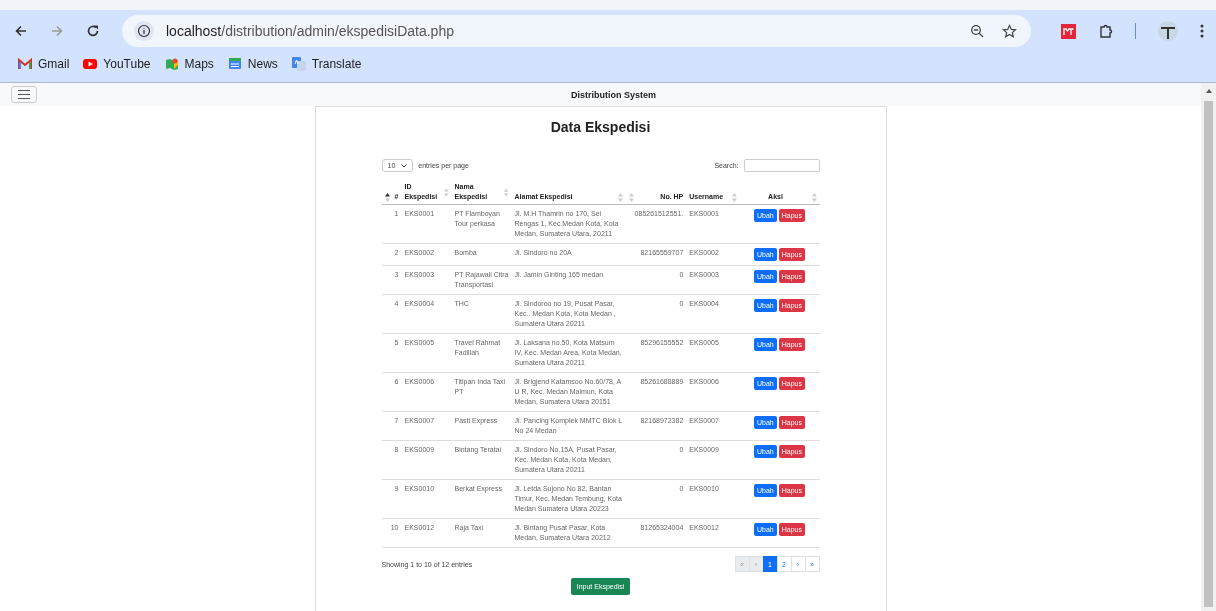 The image size is (1216, 611). What do you see at coordinates (117, 64) in the screenshot?
I see `bookmark: YouTube` at bounding box center [117, 64].